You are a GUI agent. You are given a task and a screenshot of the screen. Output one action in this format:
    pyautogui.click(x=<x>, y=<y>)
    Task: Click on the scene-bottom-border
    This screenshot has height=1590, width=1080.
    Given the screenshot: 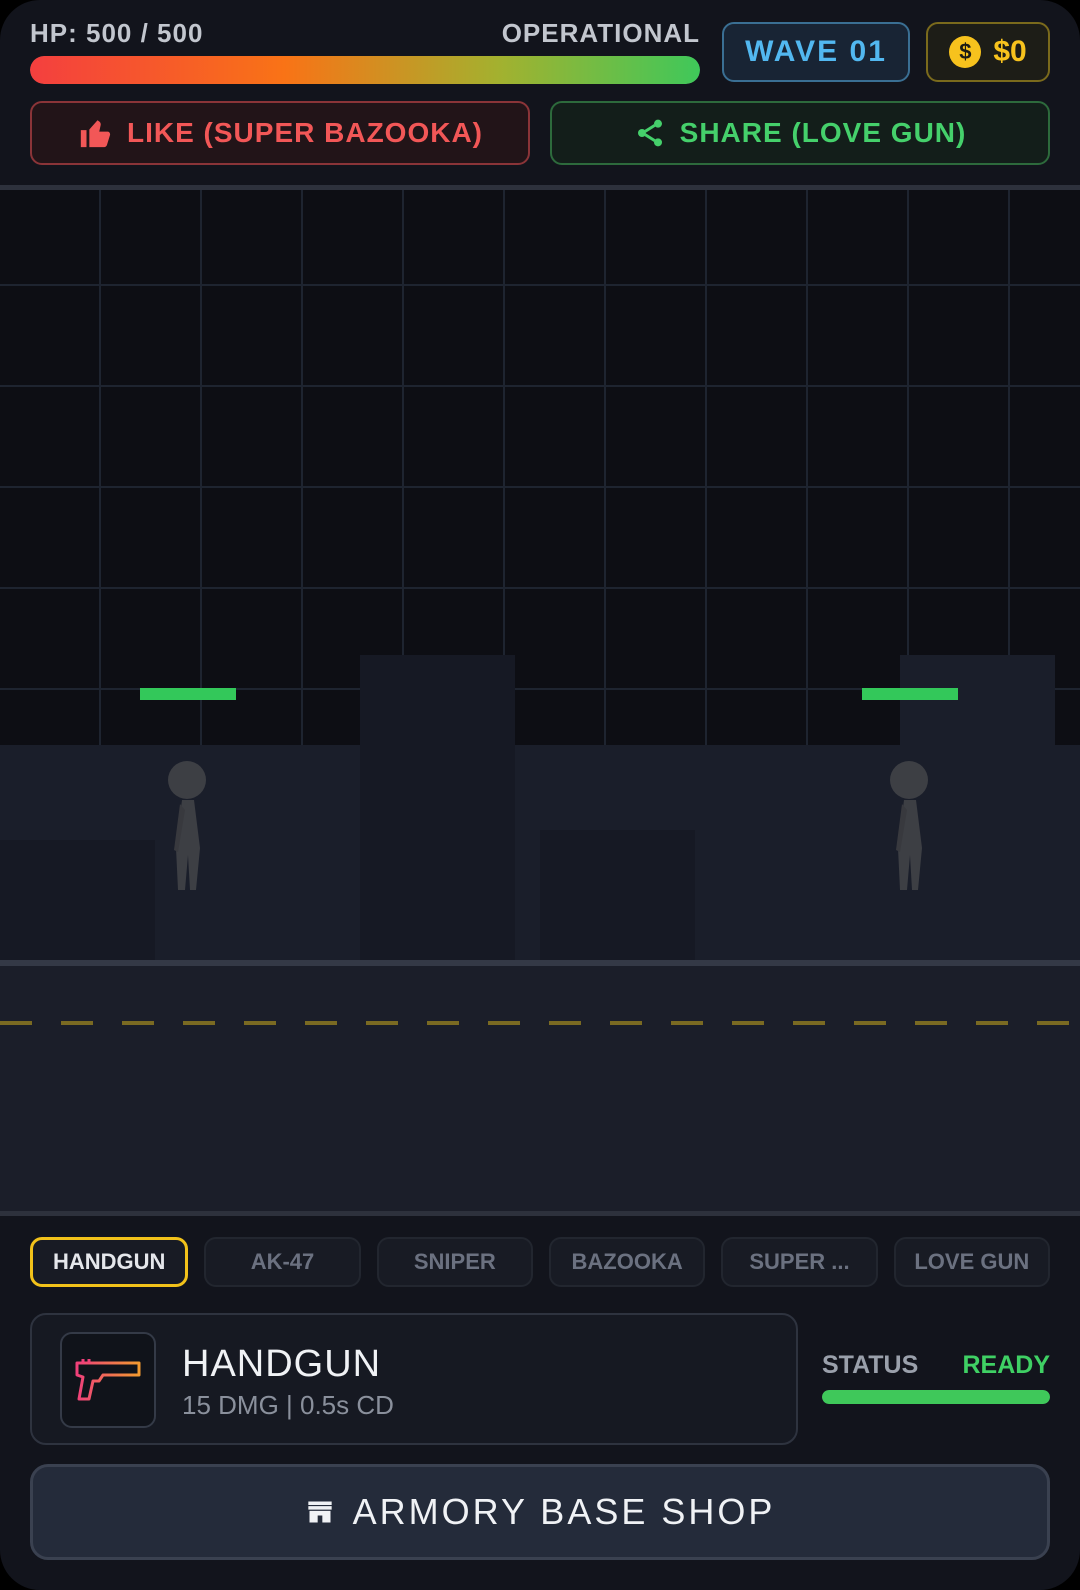 What is the action you would take?
    pyautogui.click(x=540, y=1213)
    